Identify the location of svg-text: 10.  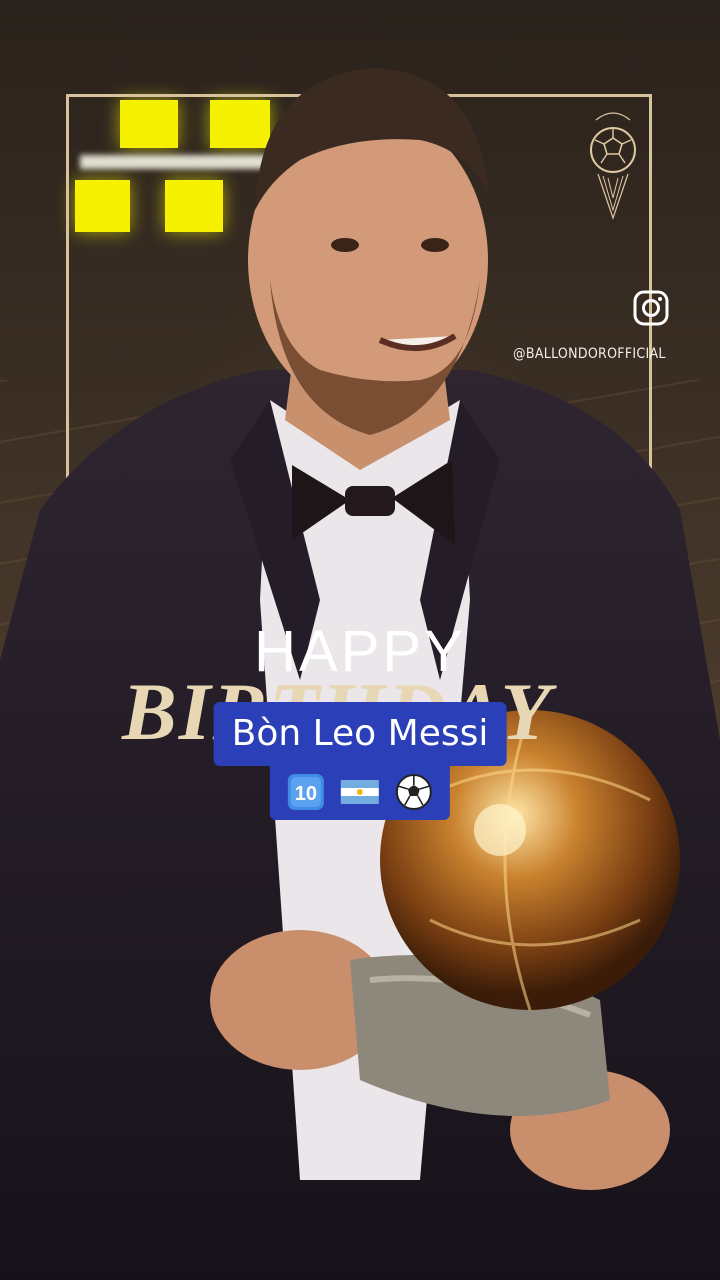
(306, 794).